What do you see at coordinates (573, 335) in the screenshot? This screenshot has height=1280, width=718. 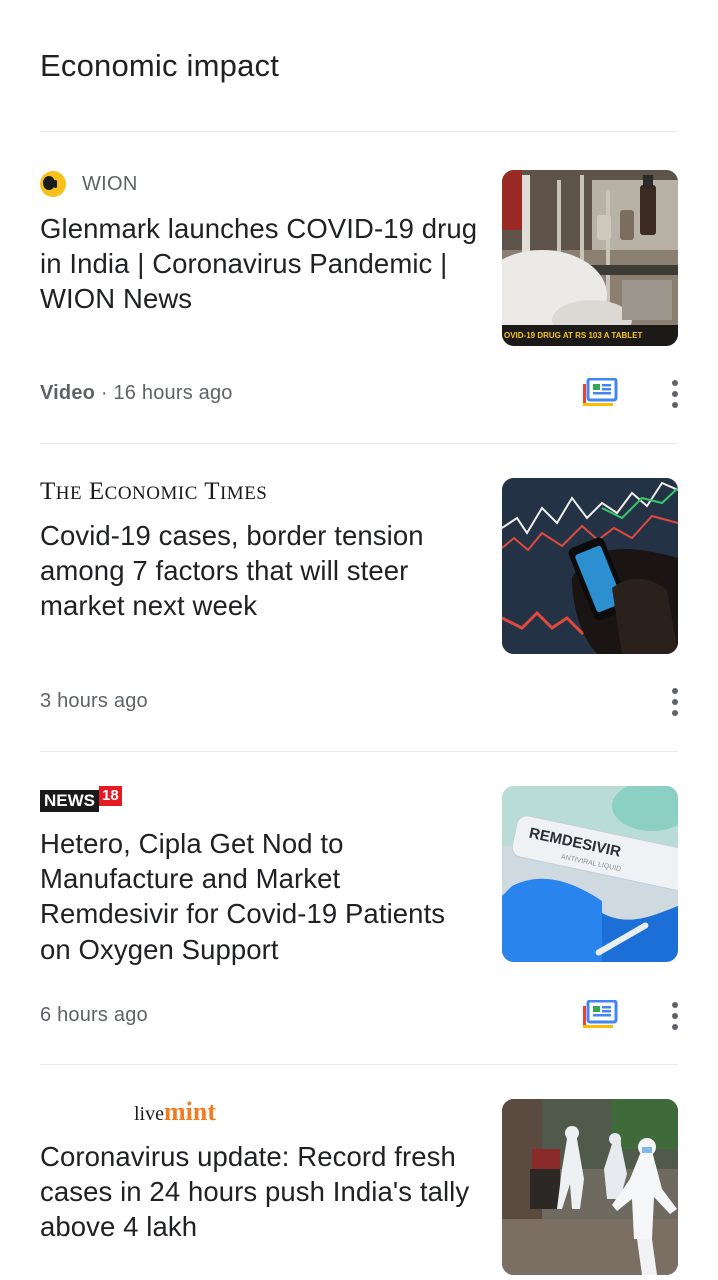 I see `thumbnail-caption: OVID-19 DRUG AT RS 103 A TABLET` at bounding box center [573, 335].